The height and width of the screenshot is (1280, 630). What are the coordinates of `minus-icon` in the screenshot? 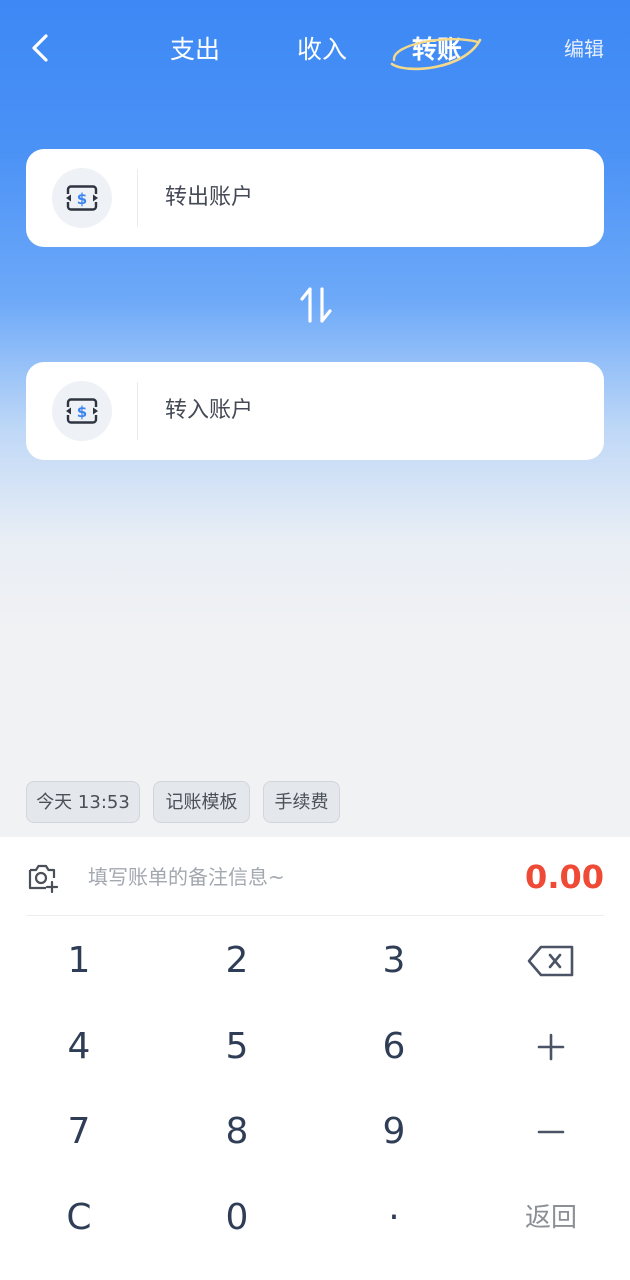 It's located at (551, 1132).